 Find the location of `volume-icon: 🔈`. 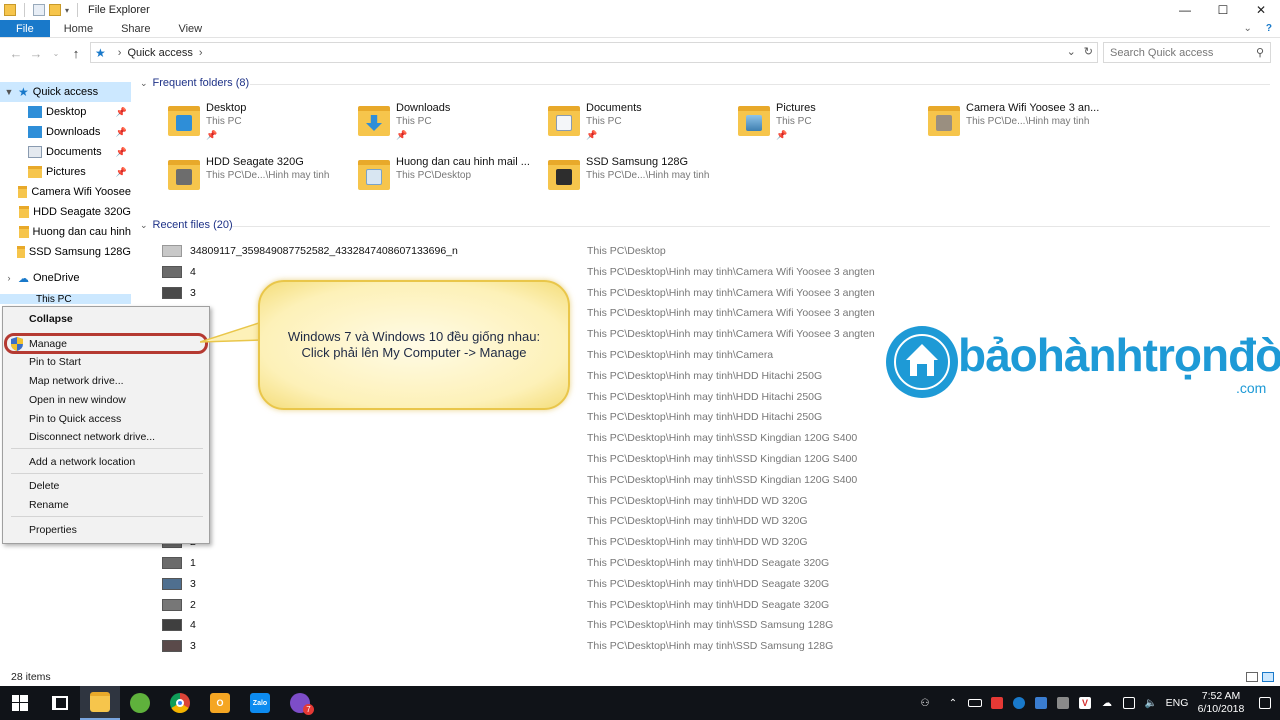

volume-icon: 🔈 is located at coordinates (1151, 703).